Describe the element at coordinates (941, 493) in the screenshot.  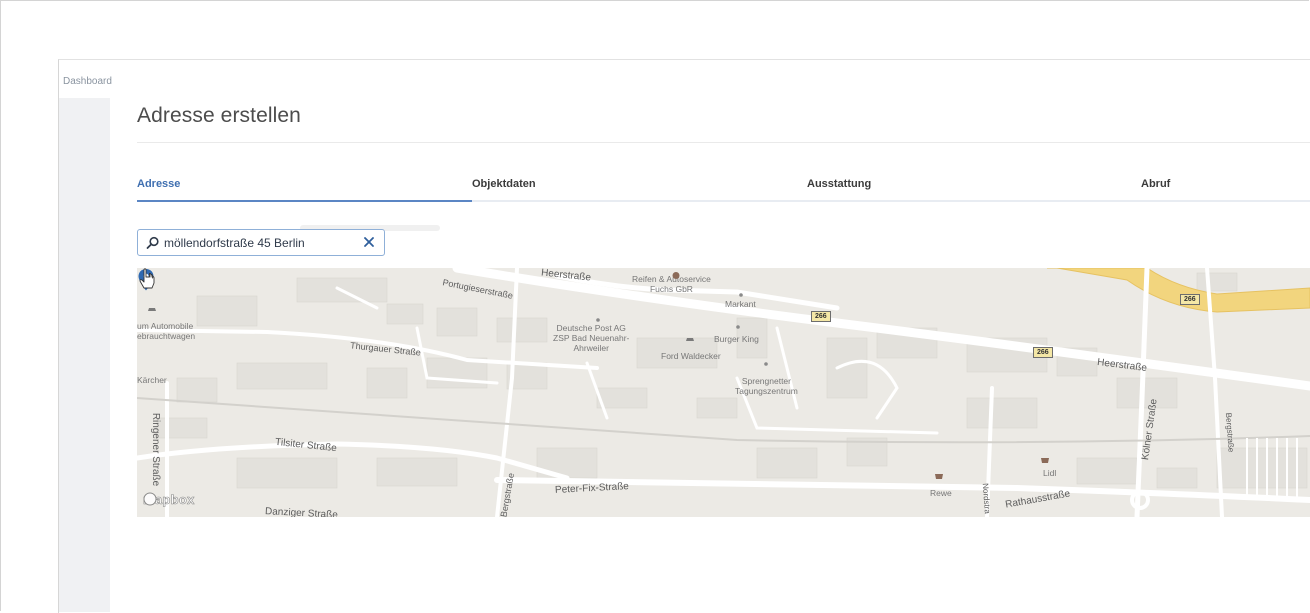
I see `poi-label: Rewe` at that location.